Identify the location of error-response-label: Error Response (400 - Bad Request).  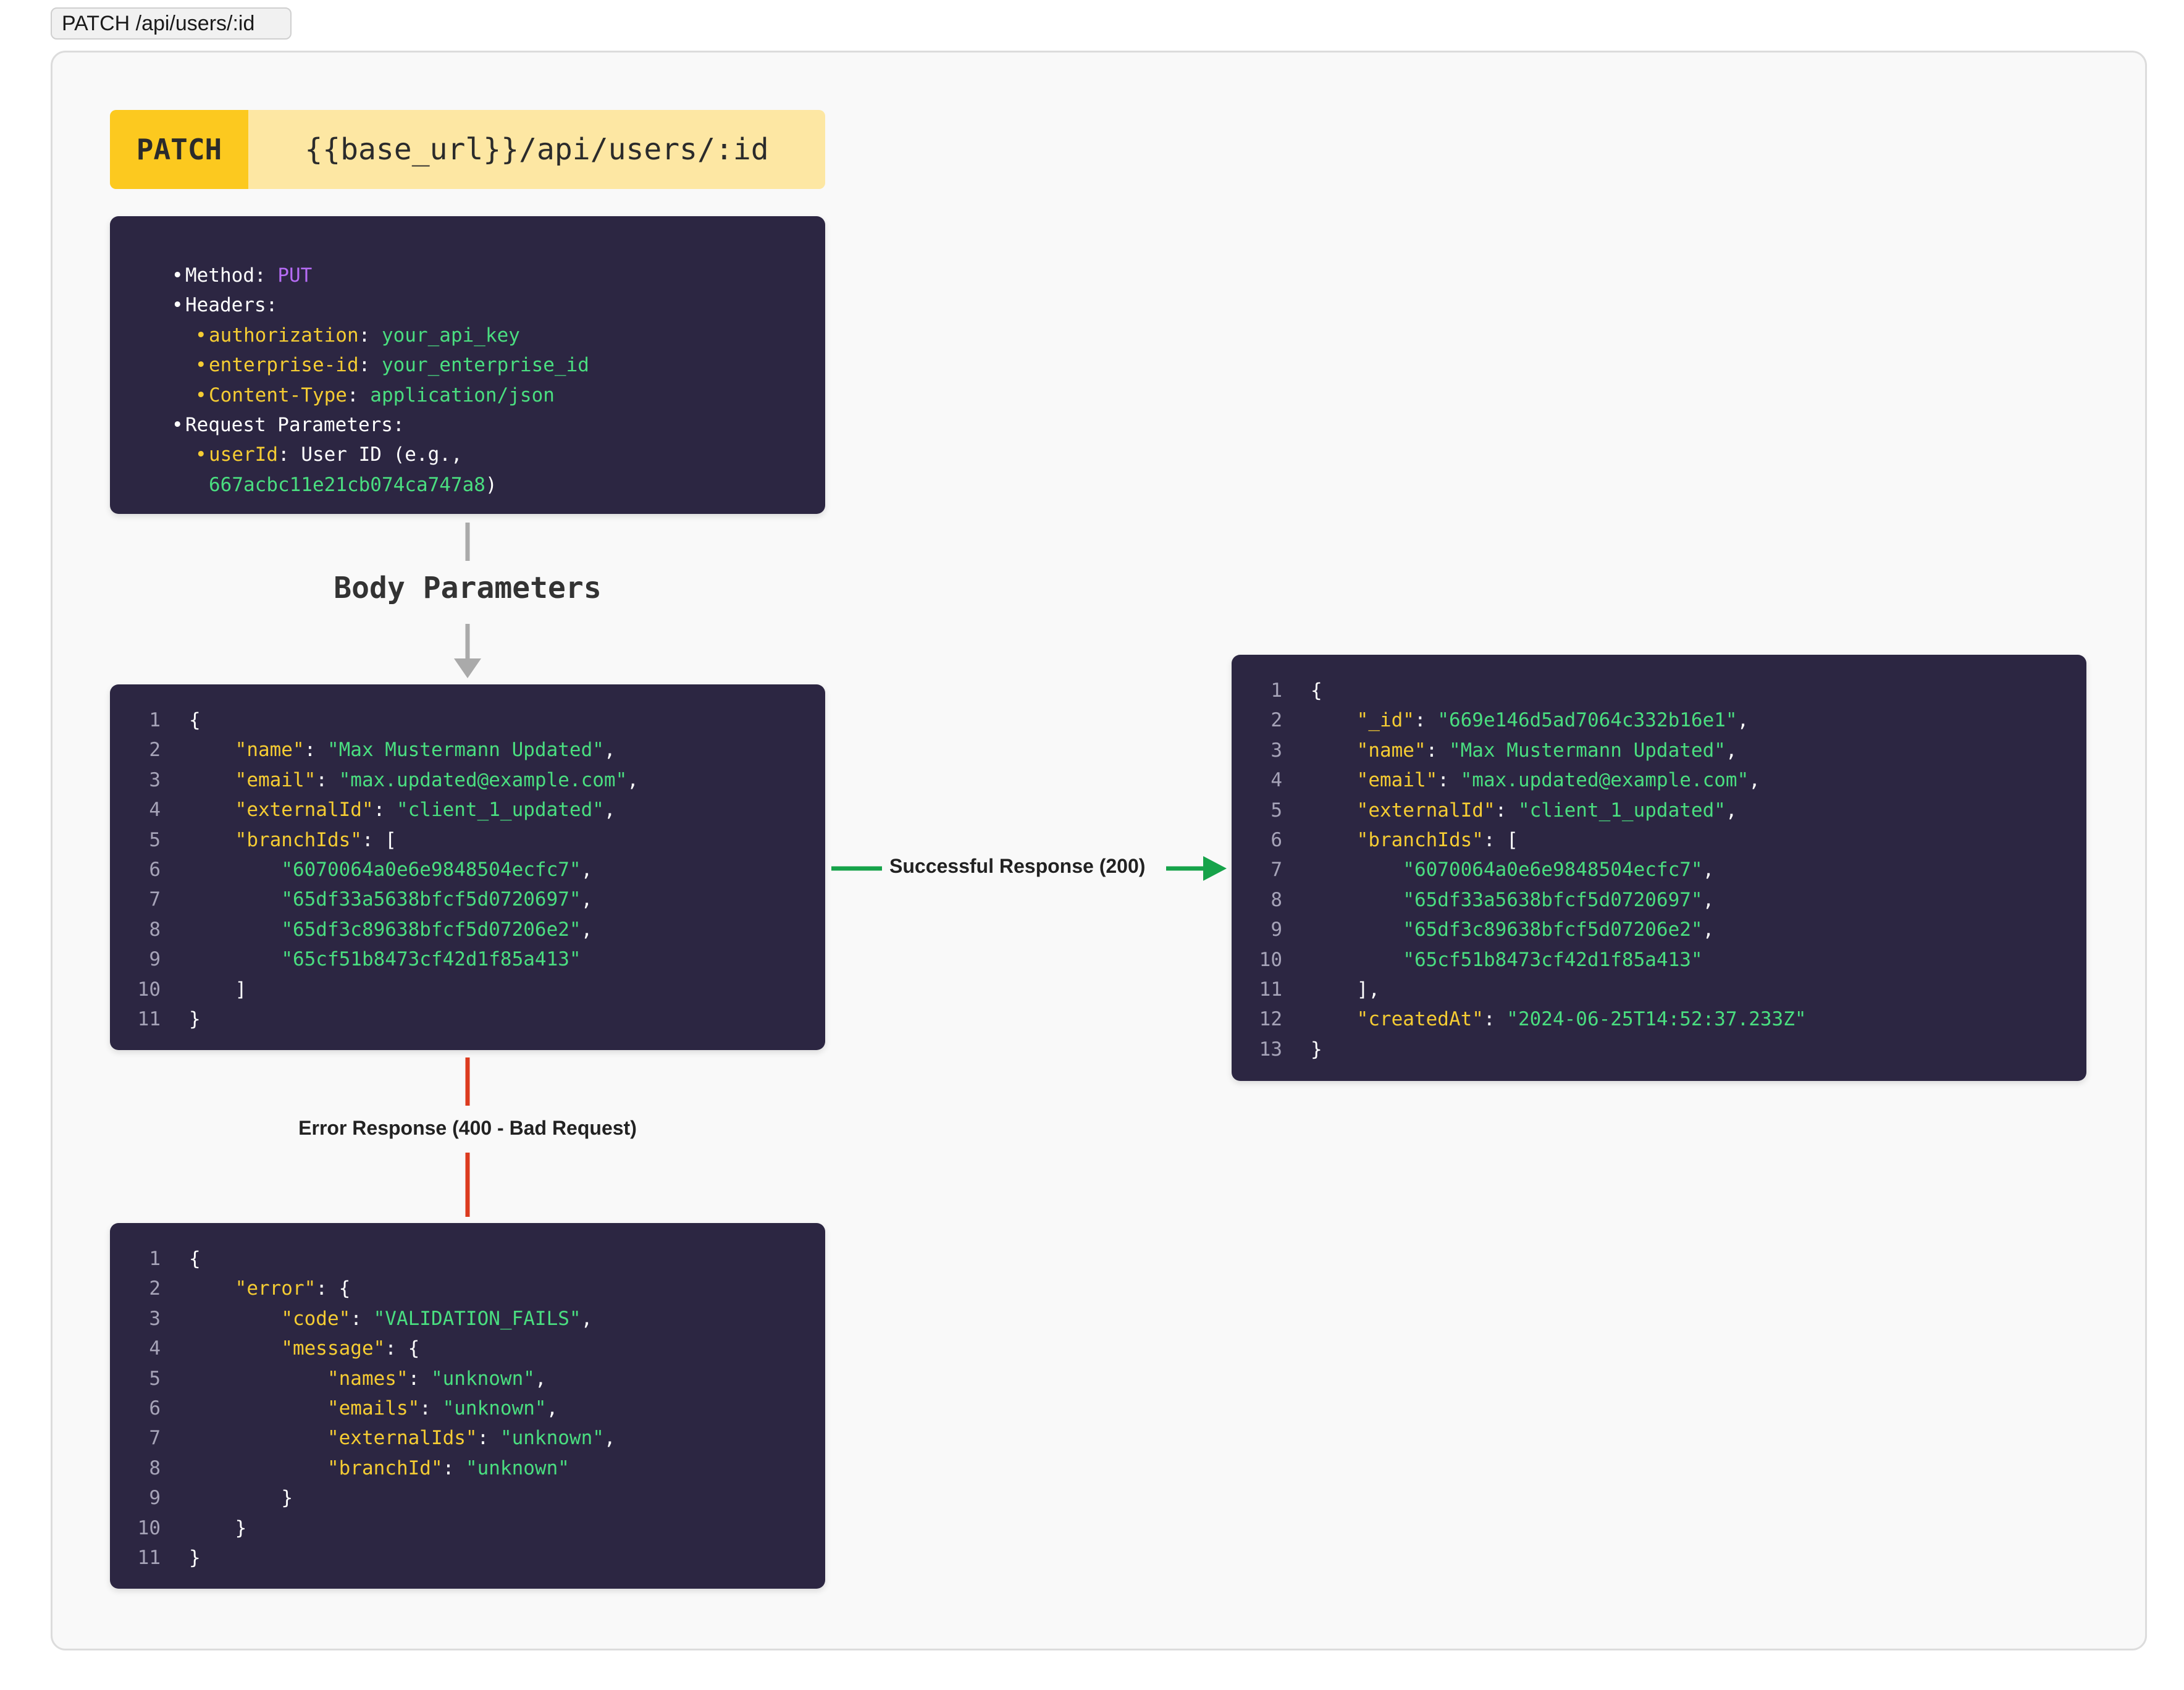
(468, 1128).